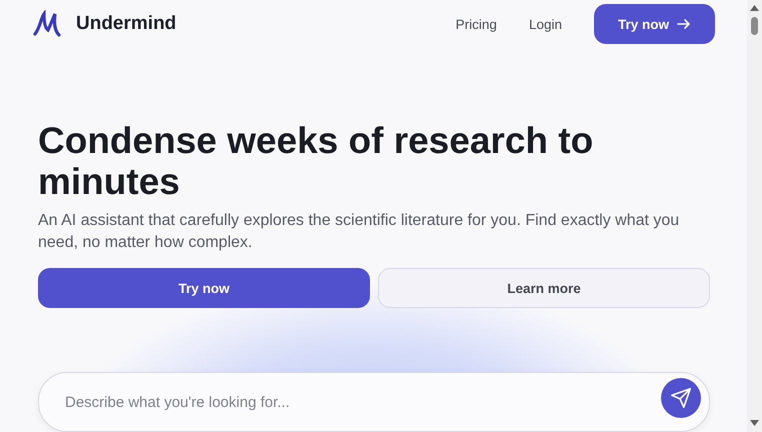 This screenshot has height=432, width=762. I want to click on hero-subtitle: An AI assistant that carefully explores the scientific literature for you. Find exactly what you need, no matter how complex., so click(359, 232).